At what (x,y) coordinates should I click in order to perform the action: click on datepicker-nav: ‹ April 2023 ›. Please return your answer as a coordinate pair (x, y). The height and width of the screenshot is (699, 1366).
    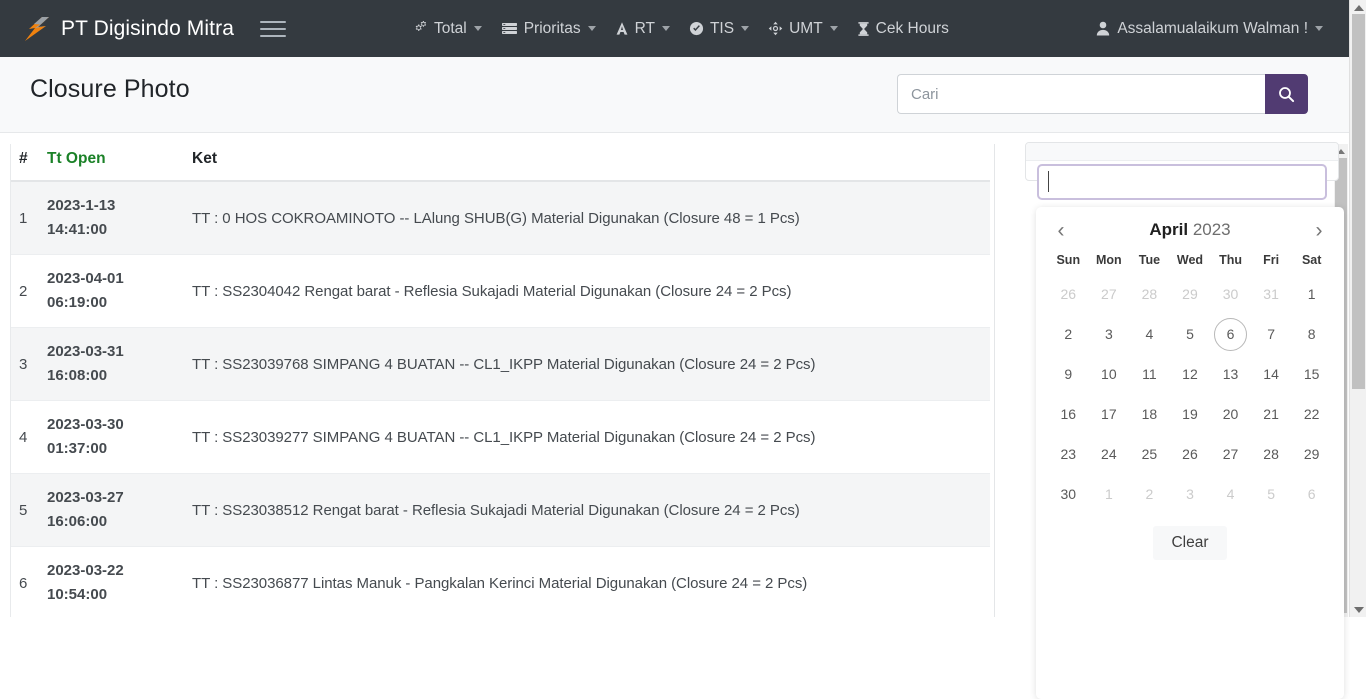
    Looking at the image, I should click on (1190, 230).